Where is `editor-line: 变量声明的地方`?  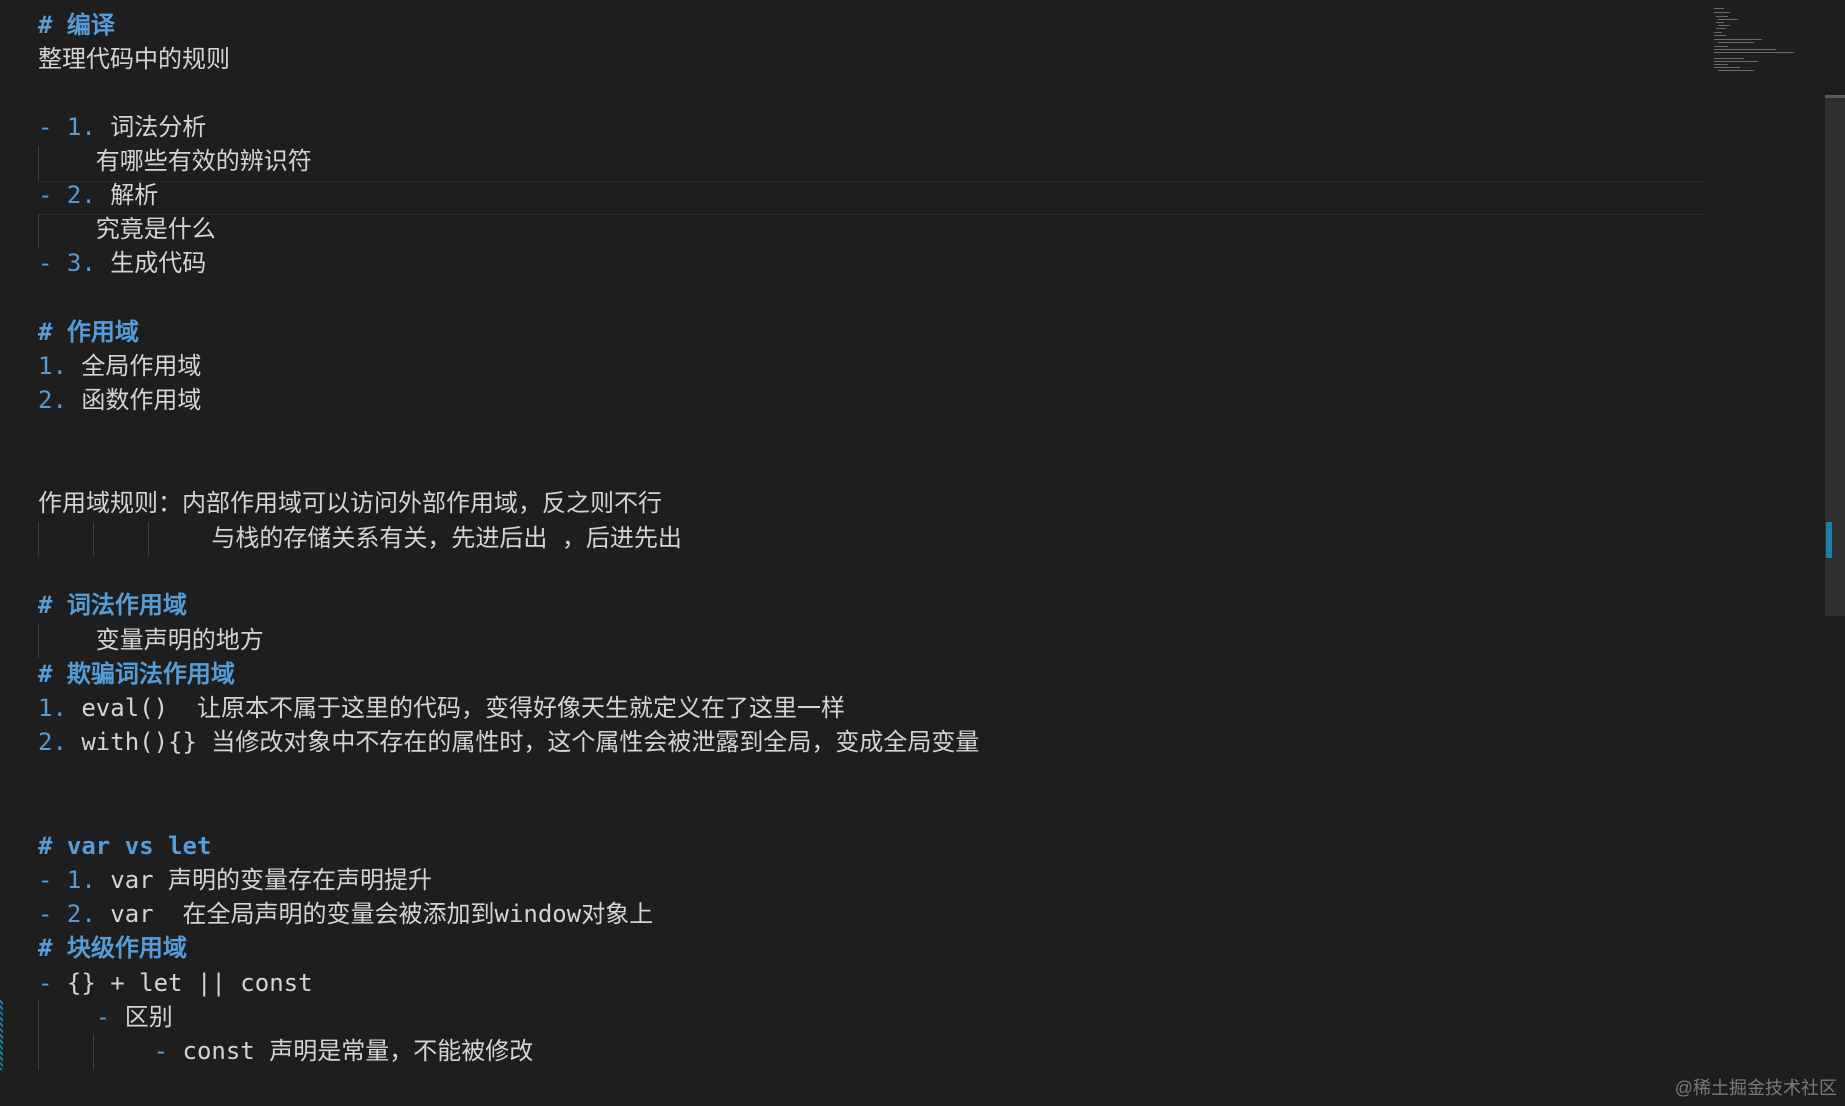
editor-line: 变量声明的地方 is located at coordinates (151, 640).